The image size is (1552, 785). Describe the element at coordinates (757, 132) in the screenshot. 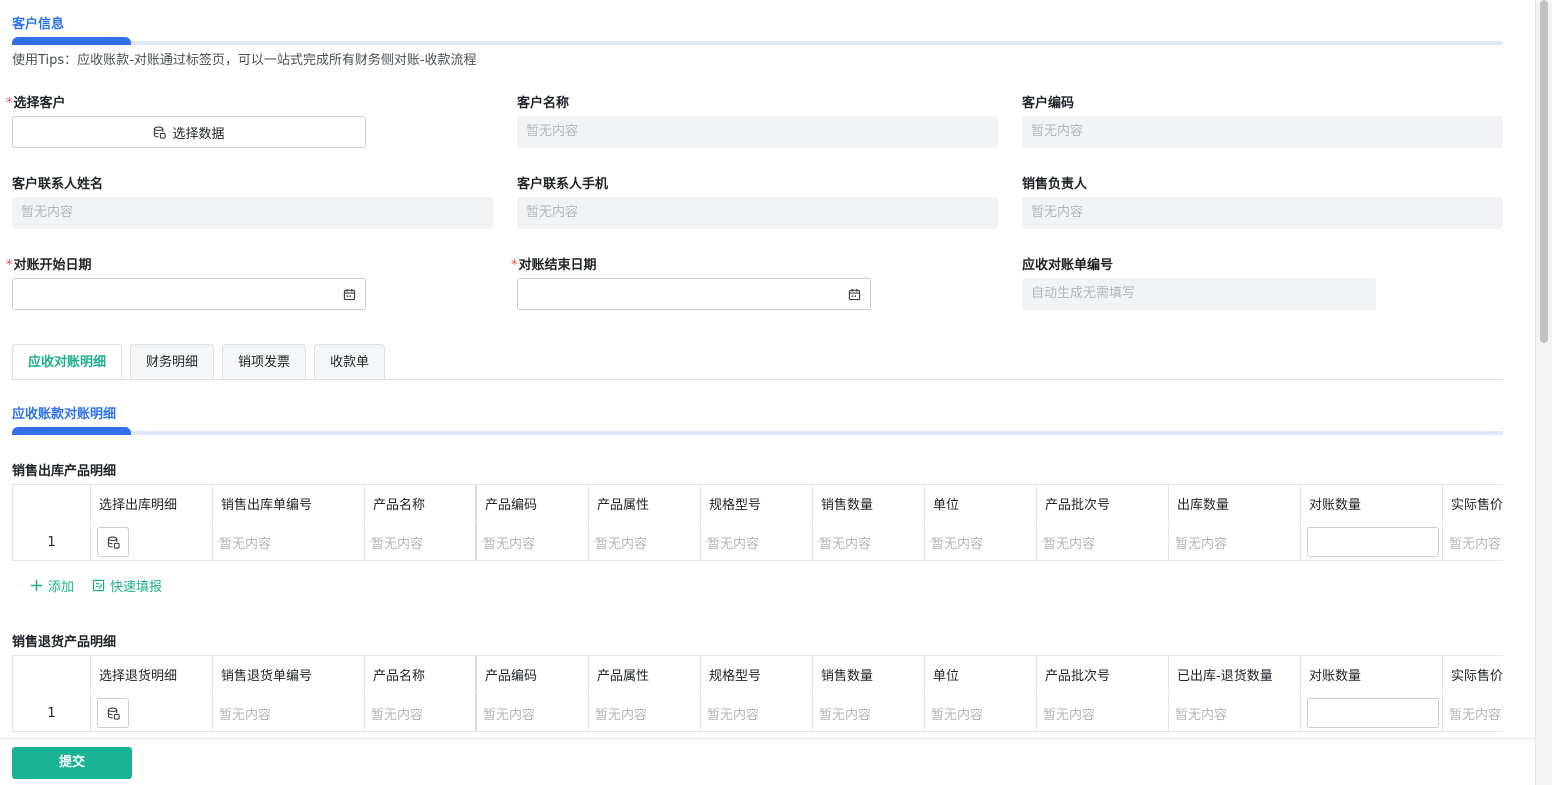

I see `customer-name-field: 暂无内容` at that location.